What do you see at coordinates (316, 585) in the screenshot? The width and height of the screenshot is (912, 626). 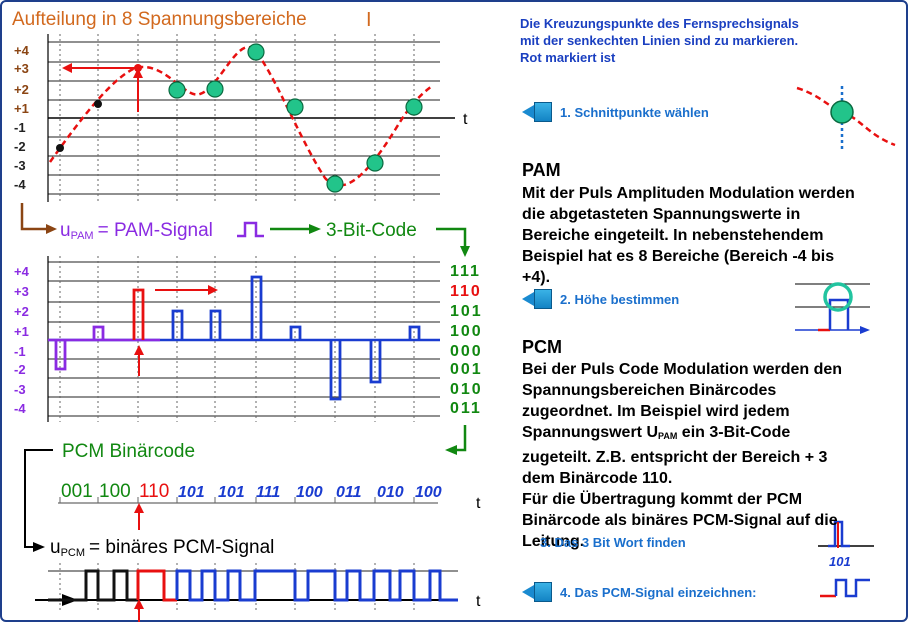 I see `pcm-signal-blue` at bounding box center [316, 585].